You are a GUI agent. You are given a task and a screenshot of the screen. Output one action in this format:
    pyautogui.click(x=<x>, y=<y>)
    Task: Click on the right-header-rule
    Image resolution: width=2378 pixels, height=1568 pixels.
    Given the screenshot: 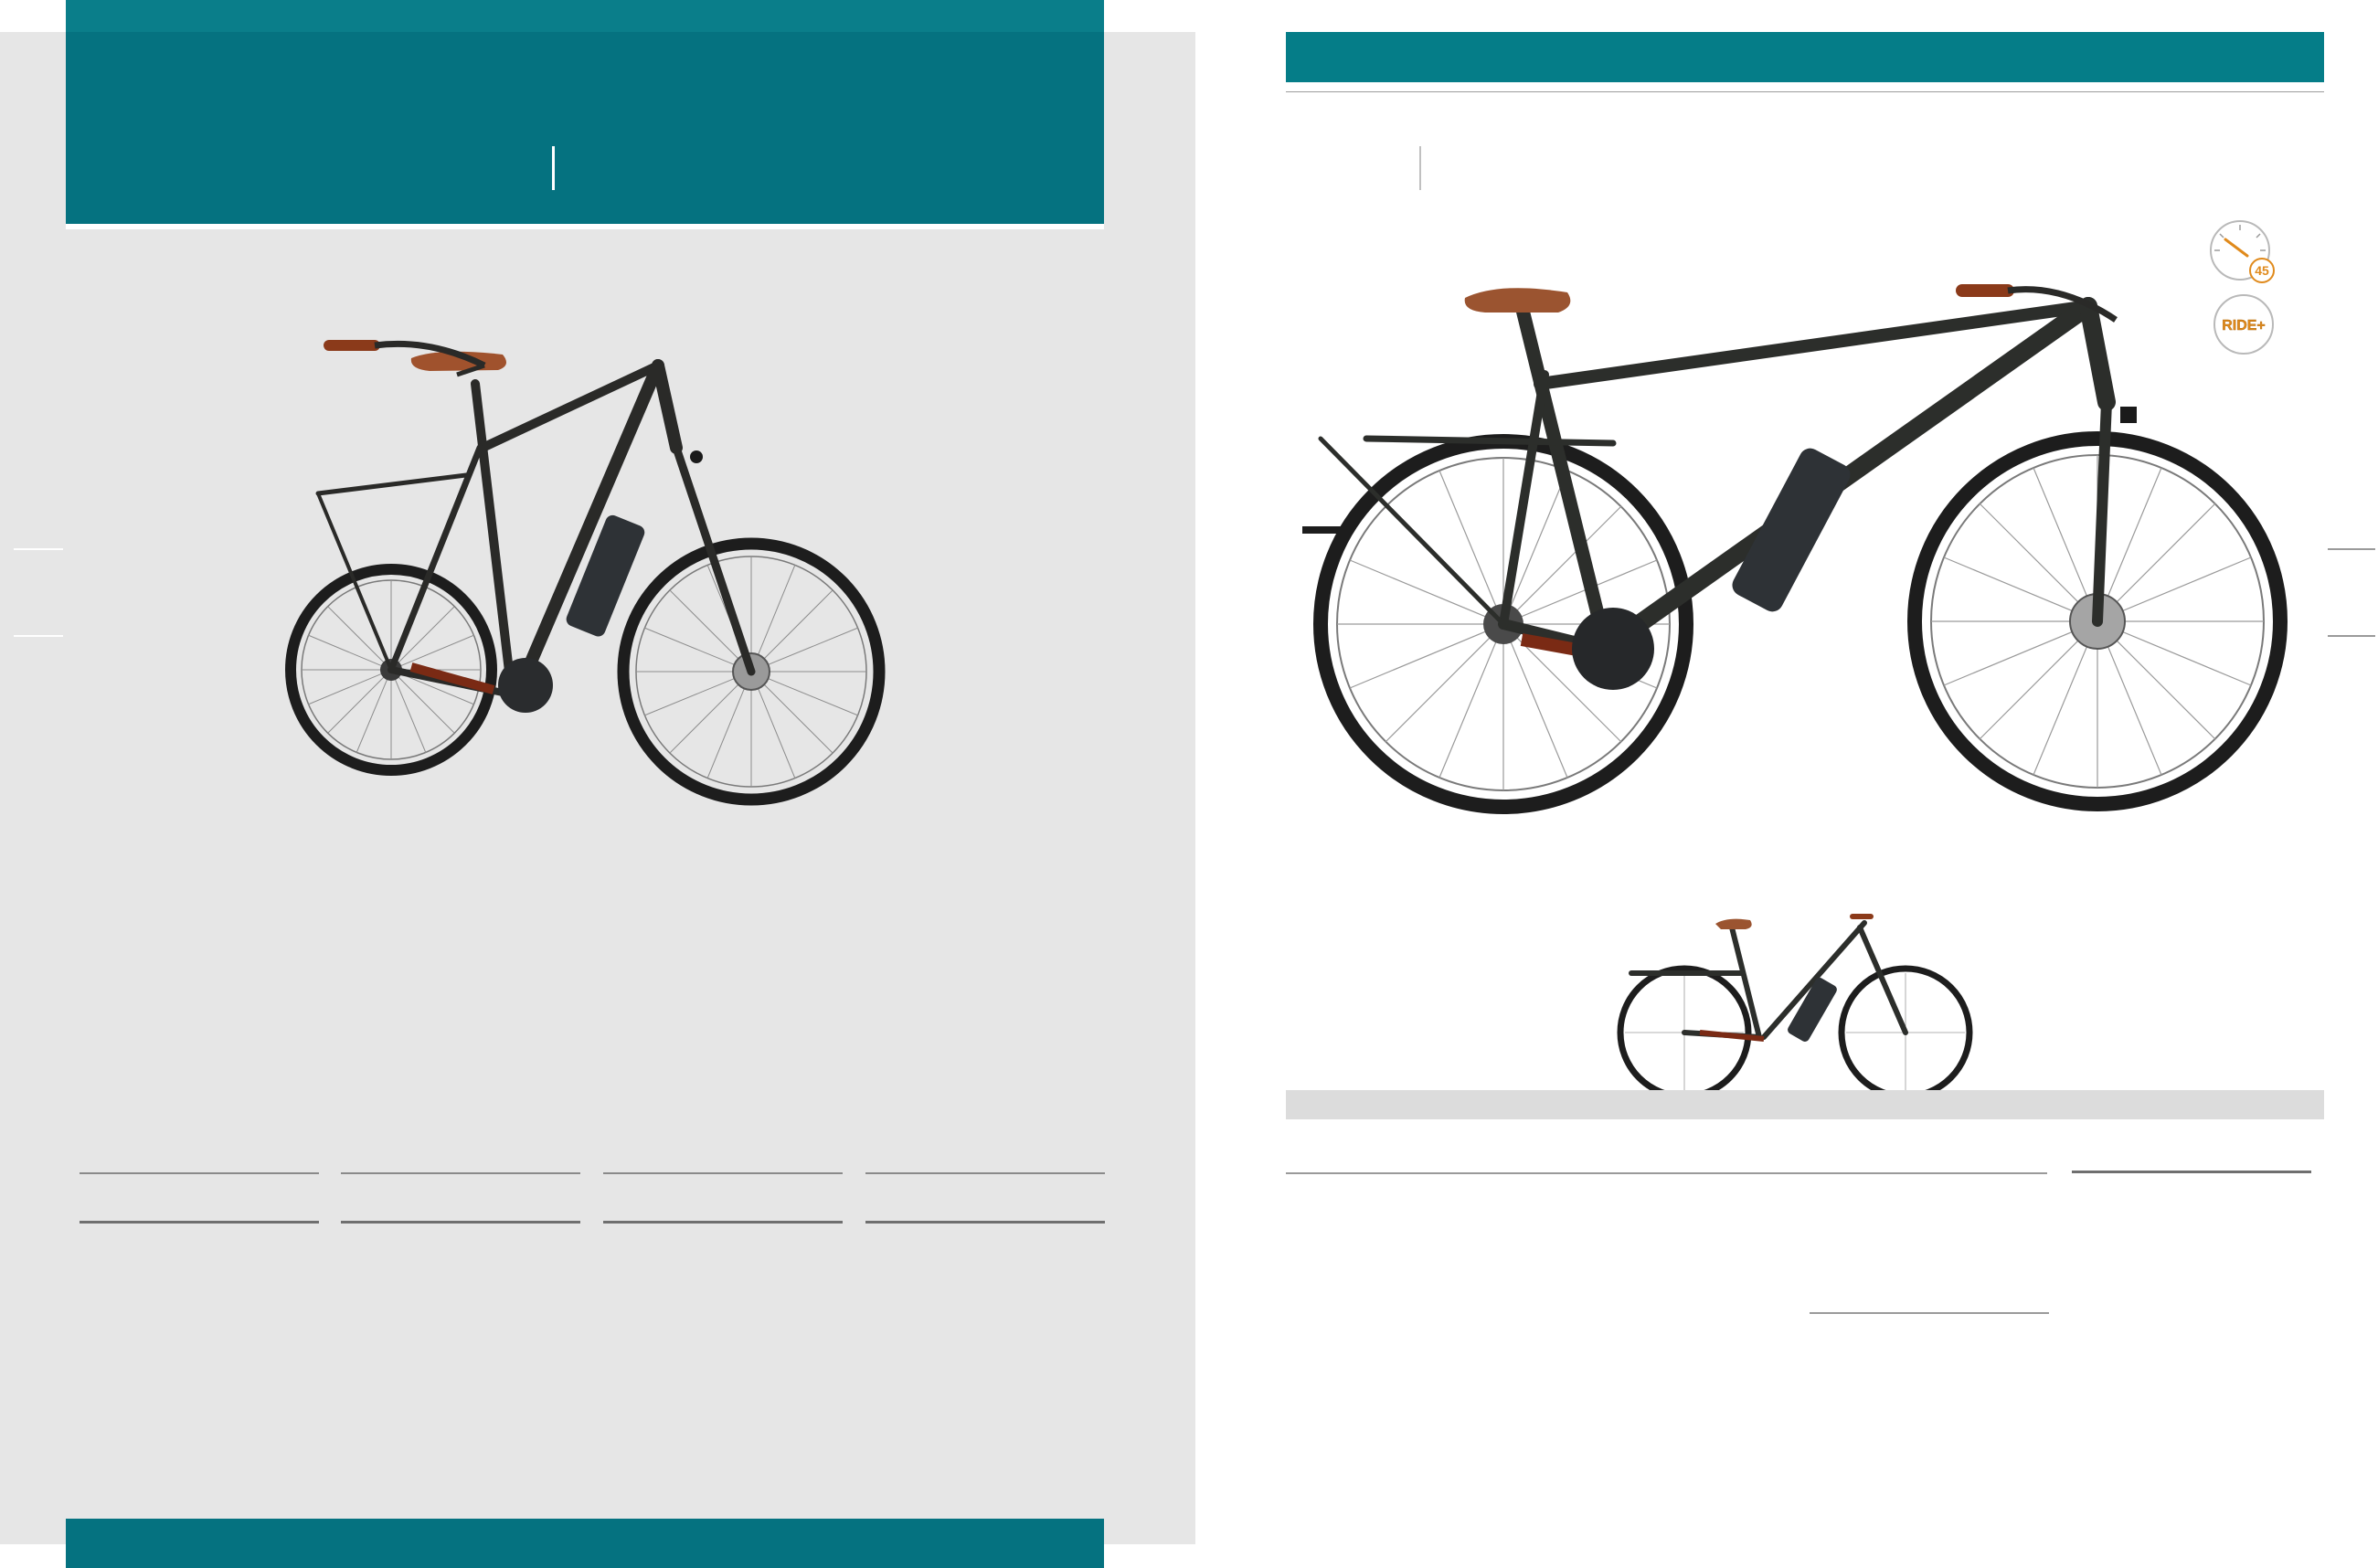 What is the action you would take?
    pyautogui.click(x=1805, y=92)
    